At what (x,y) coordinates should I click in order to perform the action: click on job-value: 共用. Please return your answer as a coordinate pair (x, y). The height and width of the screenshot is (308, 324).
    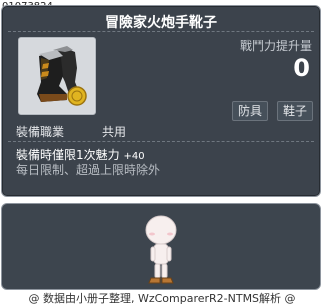
    Looking at the image, I should click on (114, 132).